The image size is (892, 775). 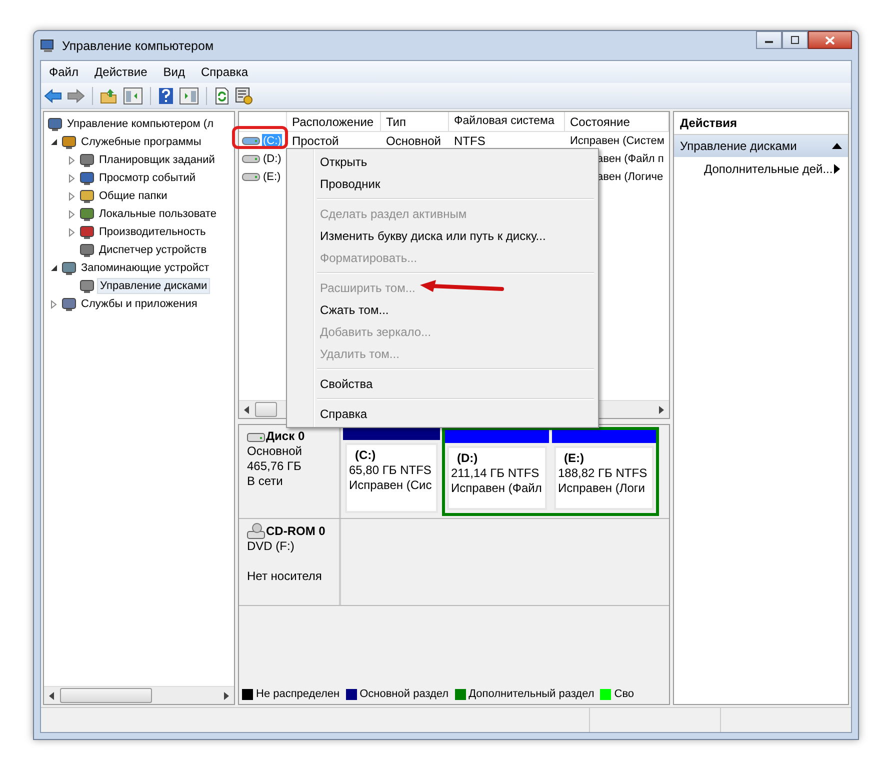 I want to click on refresh-icon, so click(x=222, y=95).